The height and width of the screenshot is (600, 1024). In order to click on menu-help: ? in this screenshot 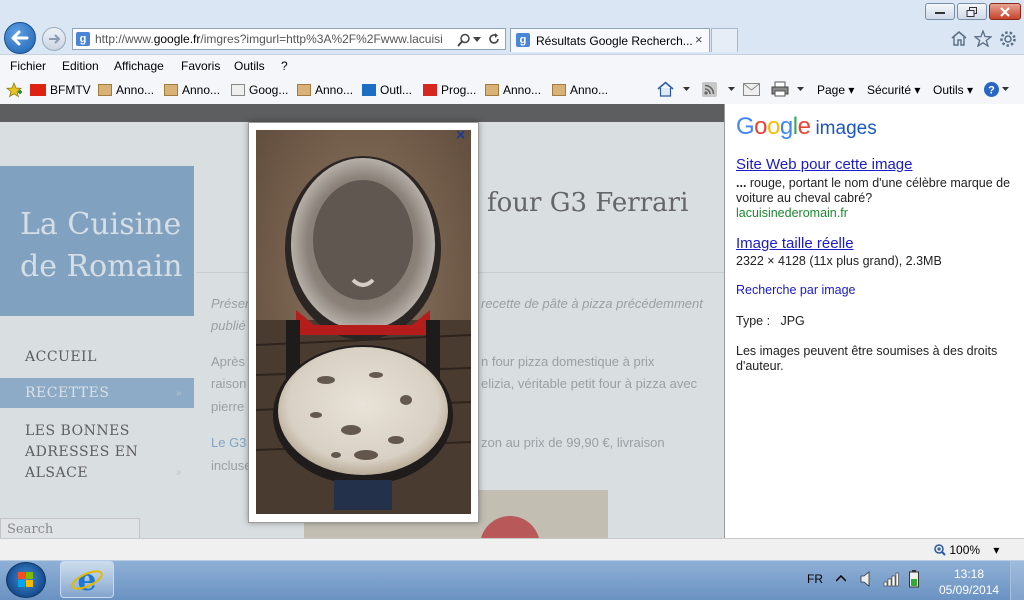, I will do `click(284, 66)`.